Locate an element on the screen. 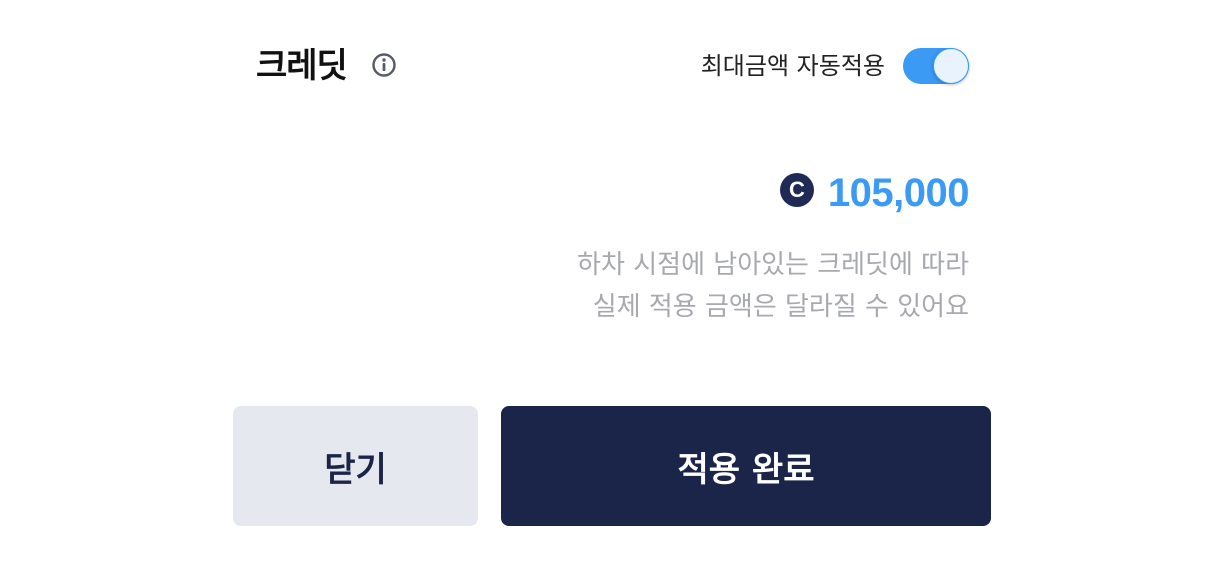 This screenshot has height=564, width=1229. notice-line-2: 실제 적용 금액은 달라질 수 있어요 is located at coordinates (780, 307).